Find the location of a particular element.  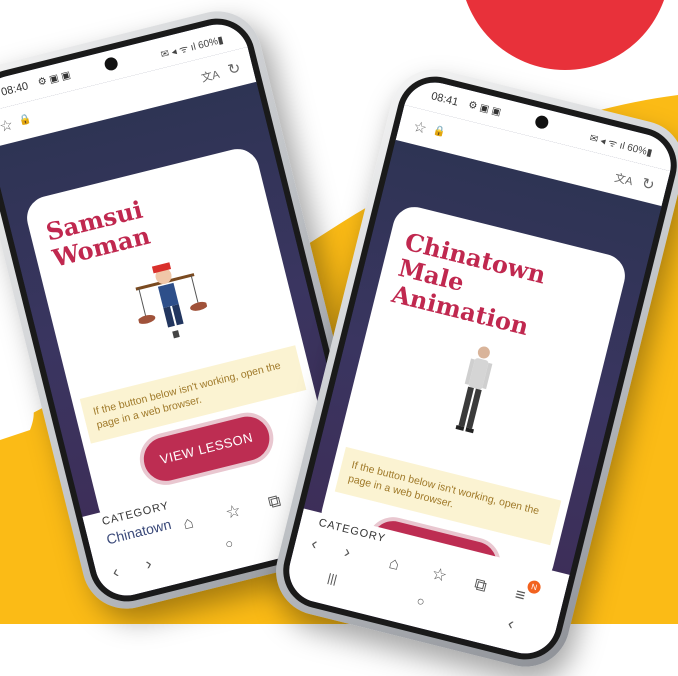

menu-icon: ≡ is located at coordinates (520, 596).